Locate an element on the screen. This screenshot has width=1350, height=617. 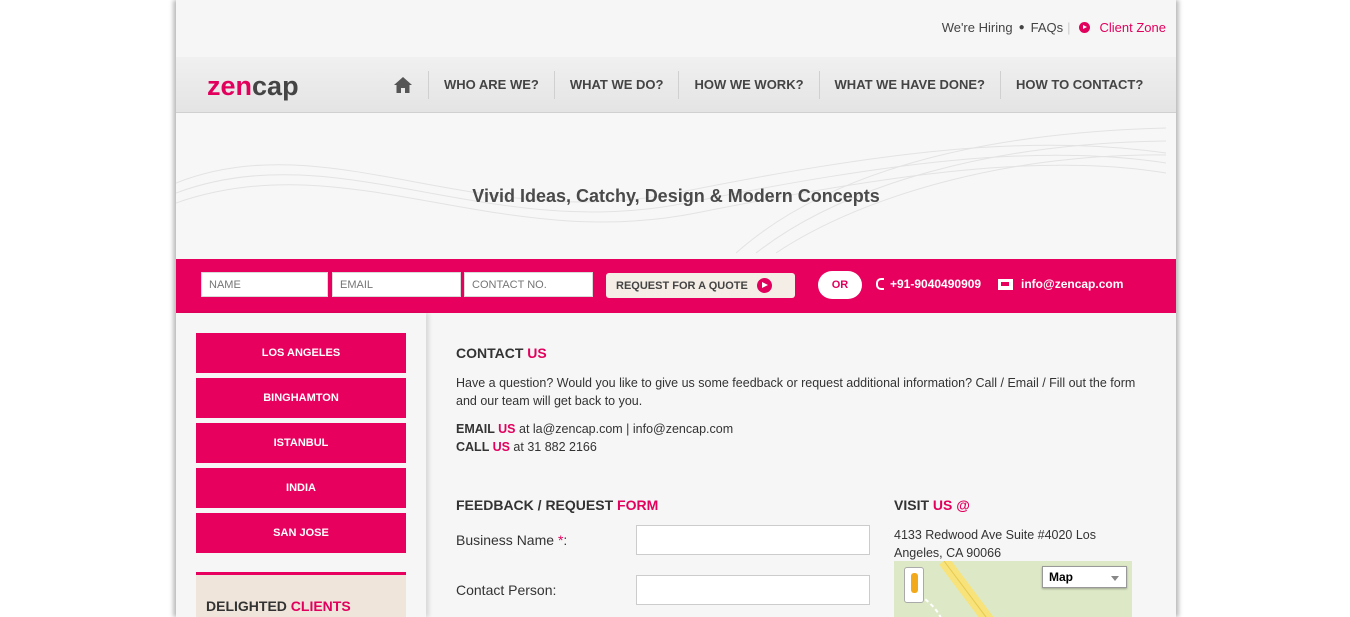
nav-who-are-we: WHO ARE WE? is located at coordinates (491, 85).